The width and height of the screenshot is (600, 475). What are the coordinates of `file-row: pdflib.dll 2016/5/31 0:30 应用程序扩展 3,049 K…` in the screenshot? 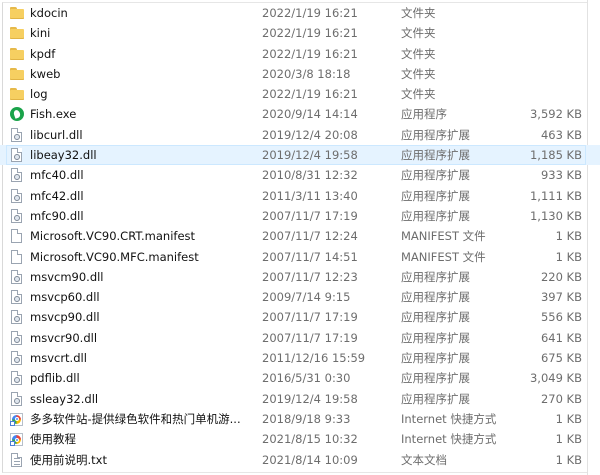 It's located at (300, 378).